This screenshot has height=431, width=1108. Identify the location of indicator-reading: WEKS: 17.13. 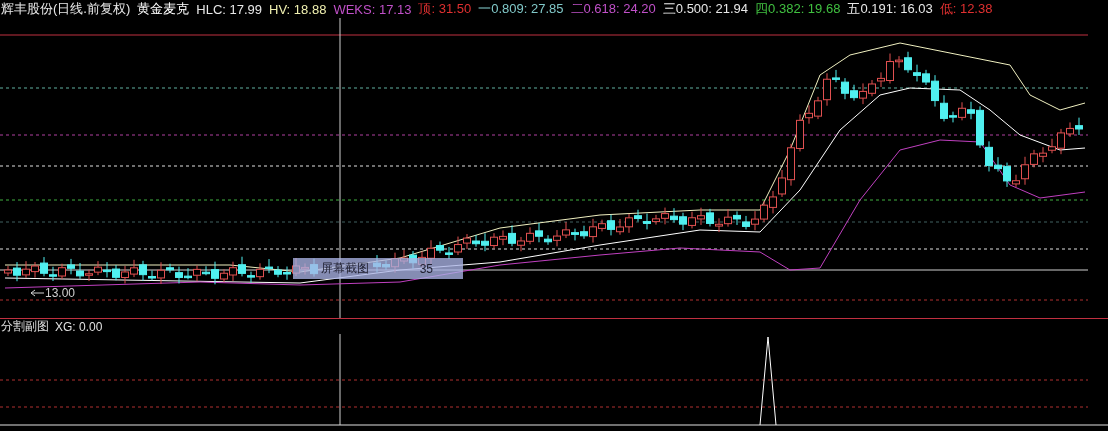
(372, 9).